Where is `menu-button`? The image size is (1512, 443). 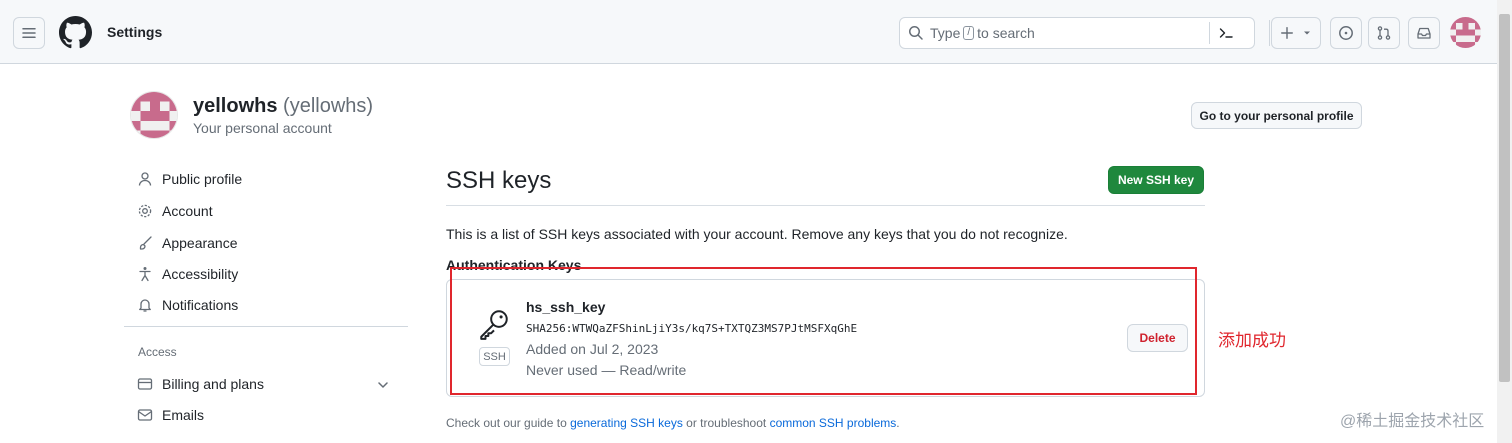
menu-button is located at coordinates (29, 33).